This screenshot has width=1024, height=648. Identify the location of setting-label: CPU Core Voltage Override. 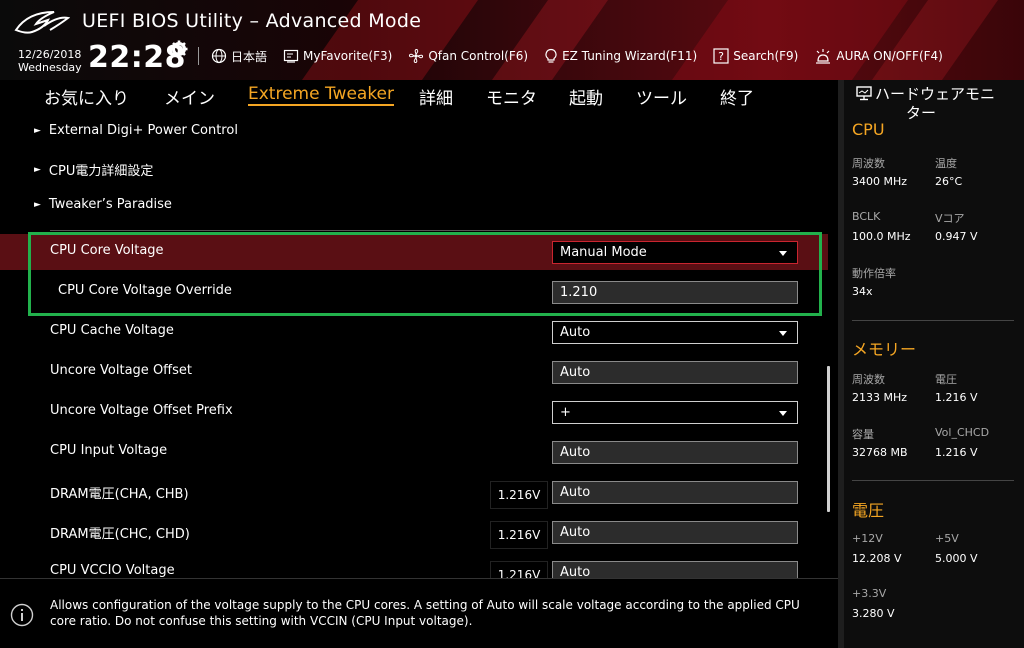
(145, 290).